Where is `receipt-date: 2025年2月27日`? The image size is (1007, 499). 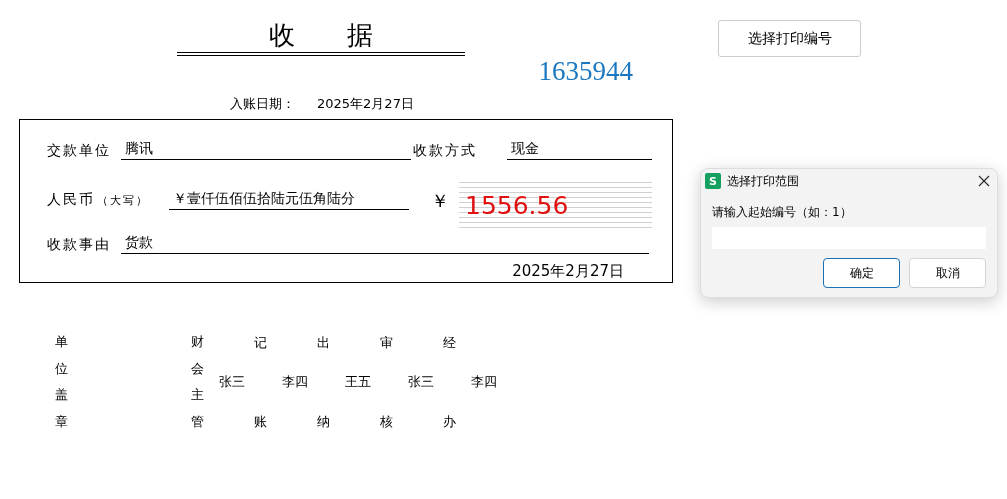 receipt-date: 2025年2月27日 is located at coordinates (568, 271).